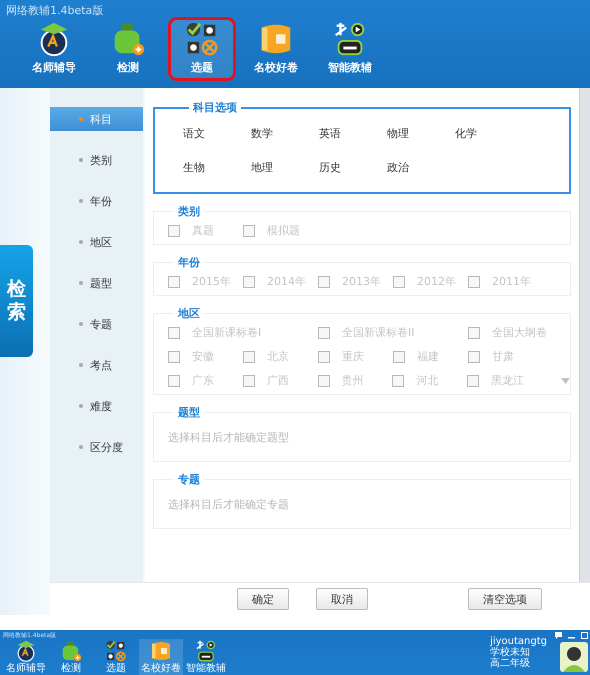  I want to click on checkbox-label: 北京, so click(278, 356).